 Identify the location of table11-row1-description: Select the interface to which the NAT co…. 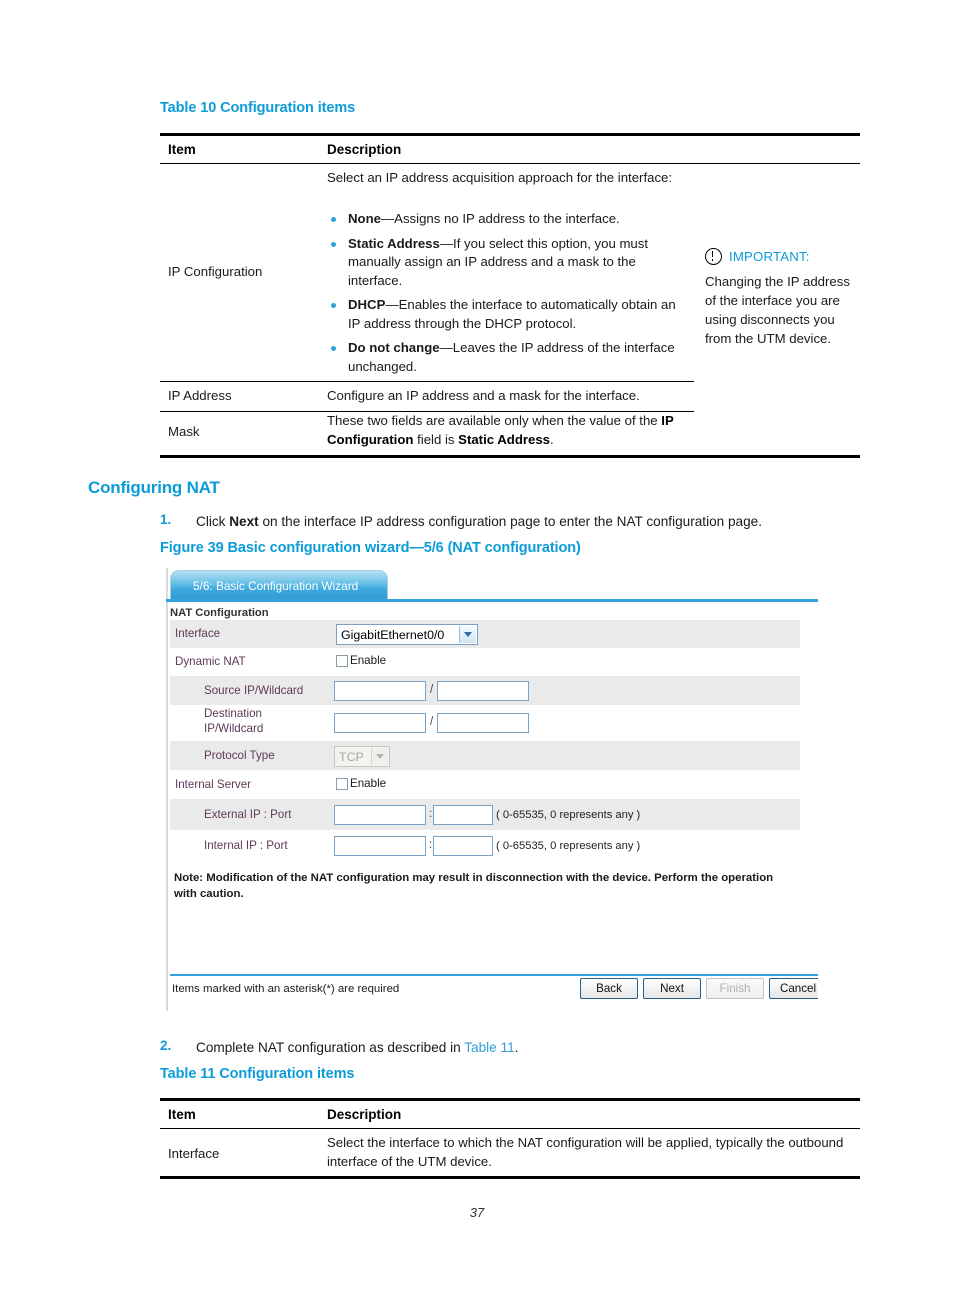
(585, 1152).